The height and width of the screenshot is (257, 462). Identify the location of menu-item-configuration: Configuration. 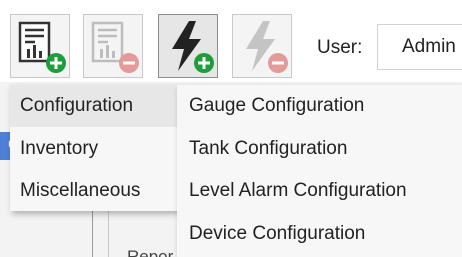
(94, 106).